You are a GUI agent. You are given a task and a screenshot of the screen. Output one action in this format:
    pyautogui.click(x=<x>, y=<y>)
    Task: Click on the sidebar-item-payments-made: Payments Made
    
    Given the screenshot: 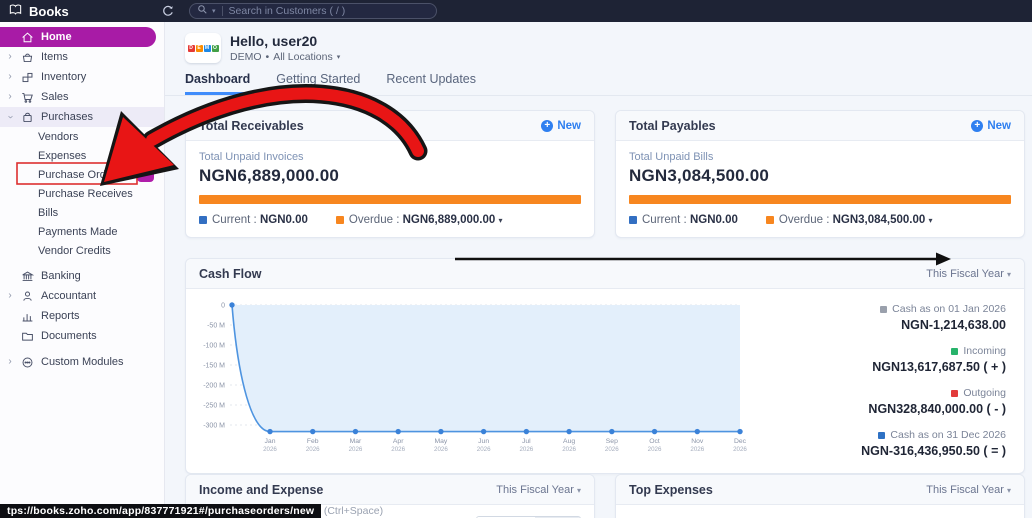 What is the action you would take?
    pyautogui.click(x=82, y=231)
    